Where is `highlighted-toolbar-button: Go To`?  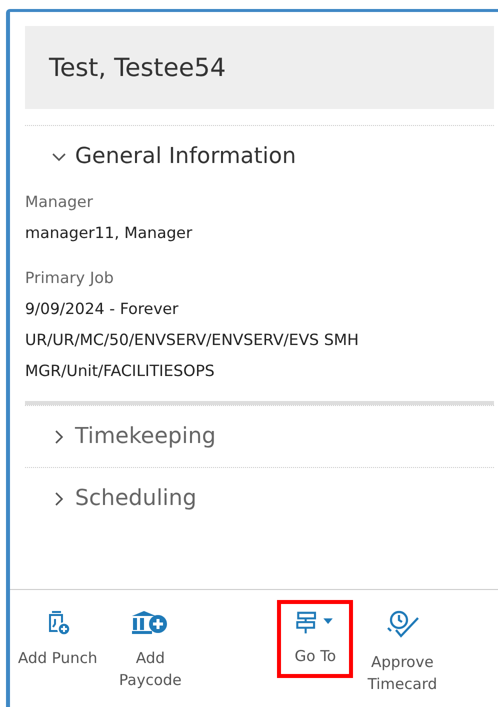
highlighted-toolbar-button: Go To is located at coordinates (315, 639).